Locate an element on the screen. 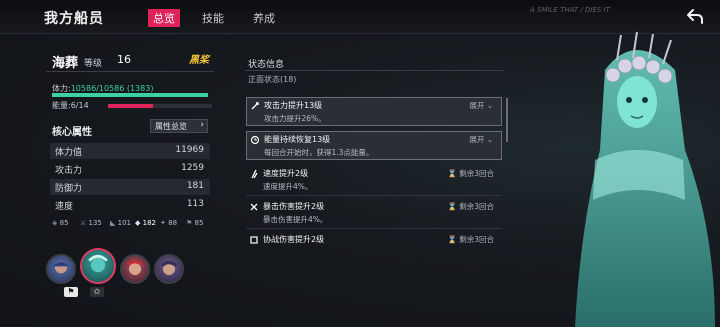 Image resolution: width=720 pixels, height=327 pixels. stat-row: 攻击力 1259 is located at coordinates (129, 169).